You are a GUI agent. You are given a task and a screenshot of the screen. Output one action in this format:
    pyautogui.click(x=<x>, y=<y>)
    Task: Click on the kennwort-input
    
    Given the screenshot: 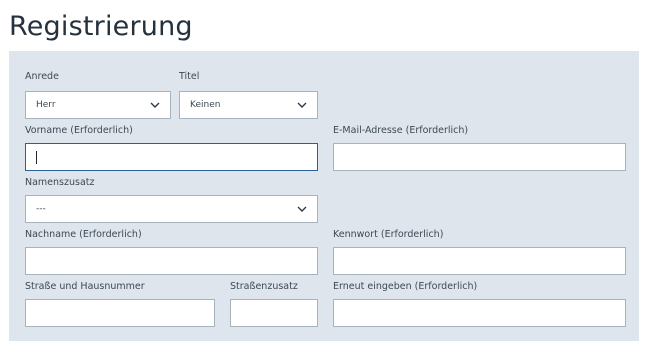 What is the action you would take?
    pyautogui.click(x=479, y=261)
    